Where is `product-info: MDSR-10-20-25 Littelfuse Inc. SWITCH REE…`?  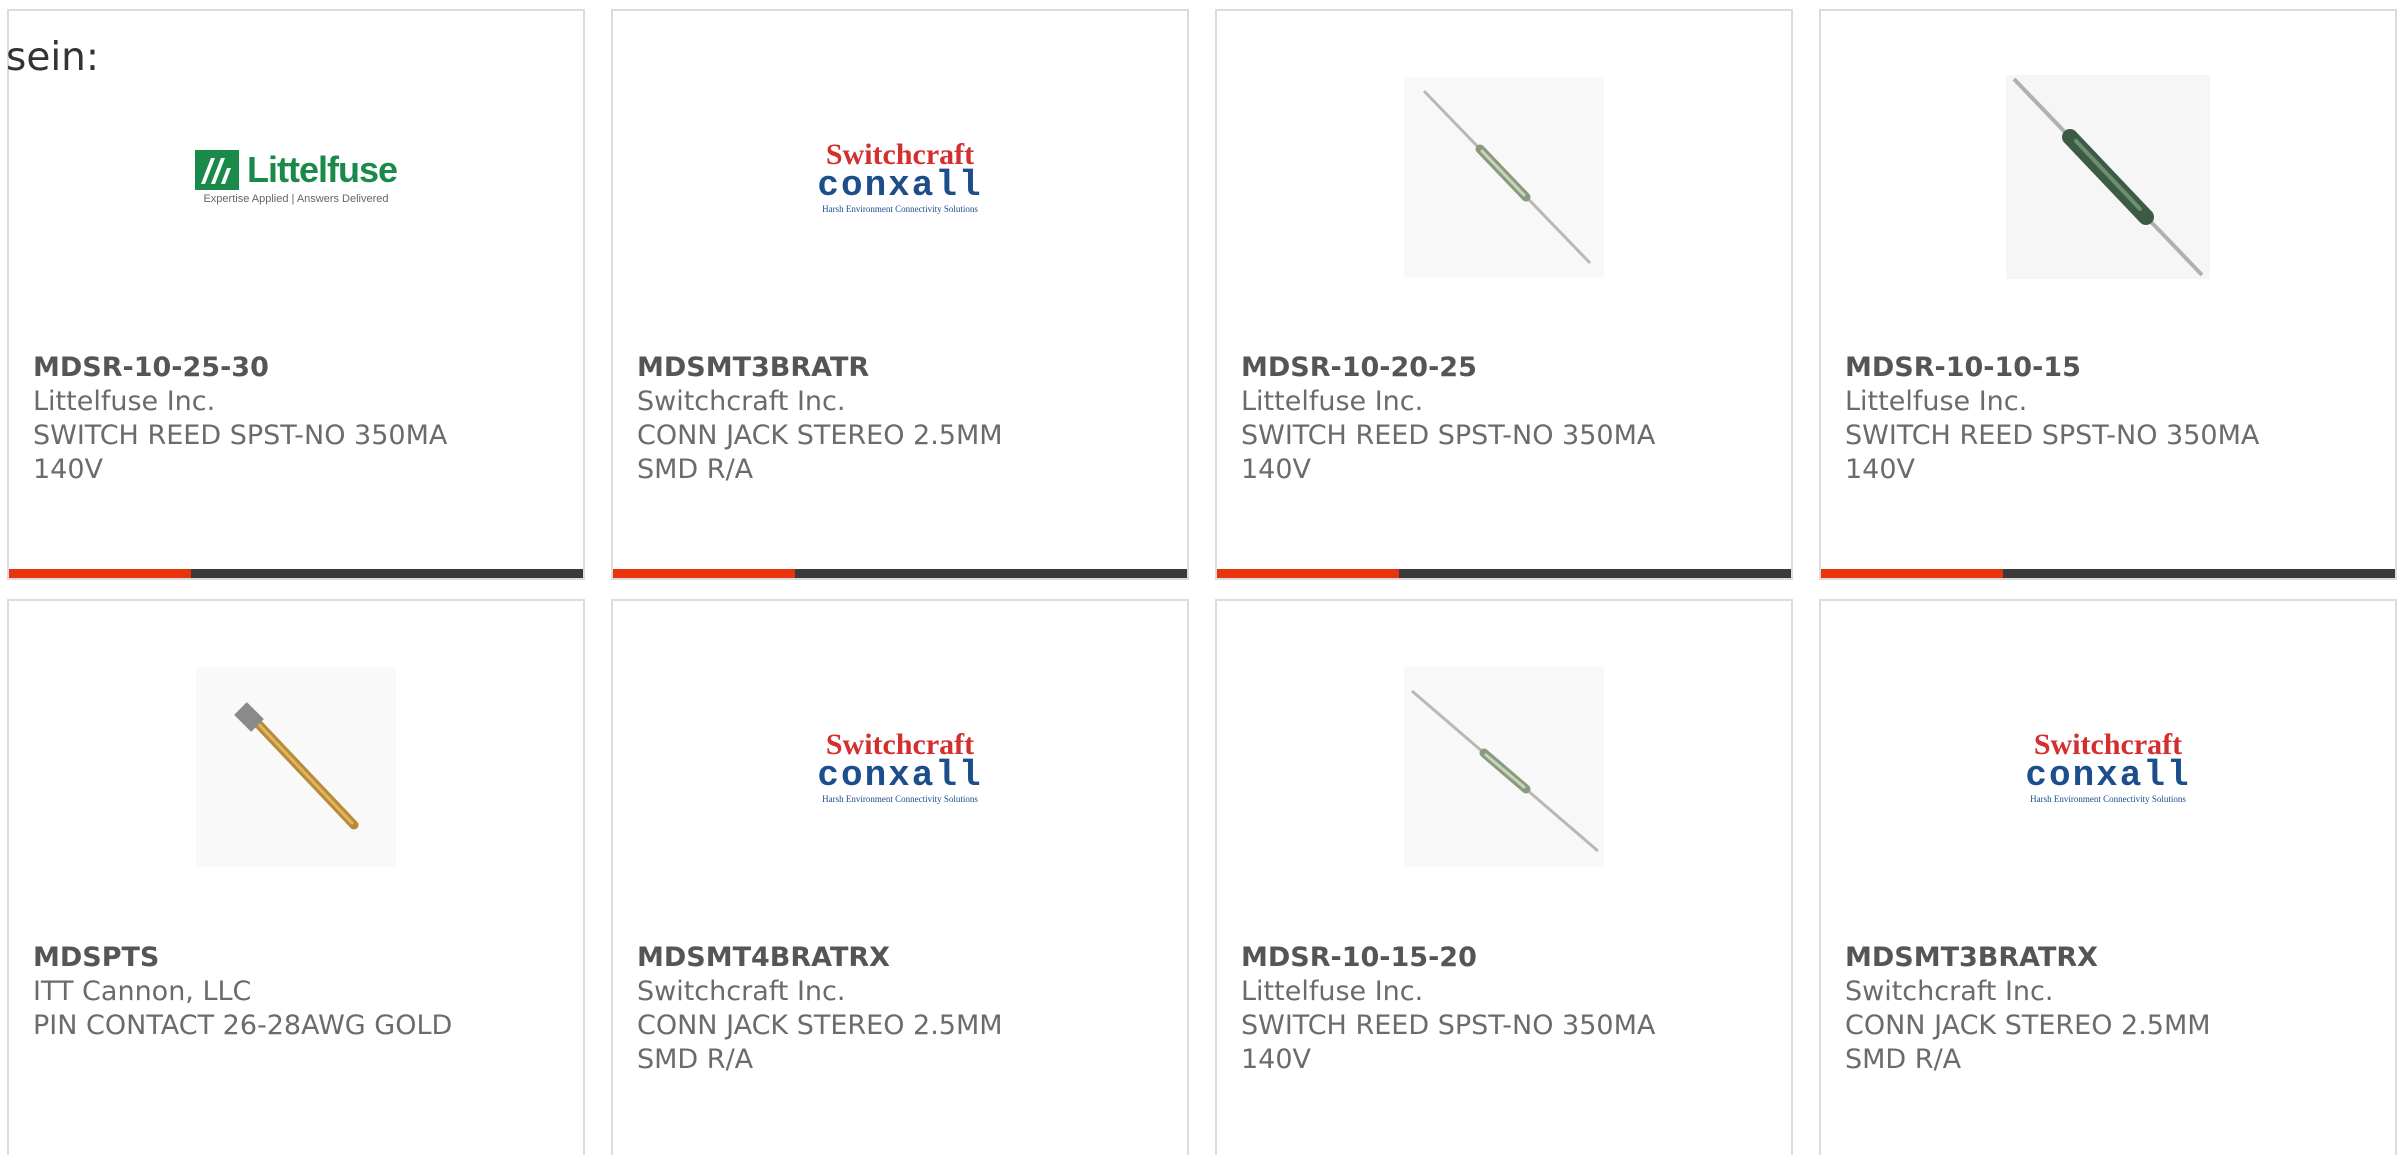
product-info: MDSR-10-20-25 Littelfuse Inc. SWITCH REE… is located at coordinates (1504, 419).